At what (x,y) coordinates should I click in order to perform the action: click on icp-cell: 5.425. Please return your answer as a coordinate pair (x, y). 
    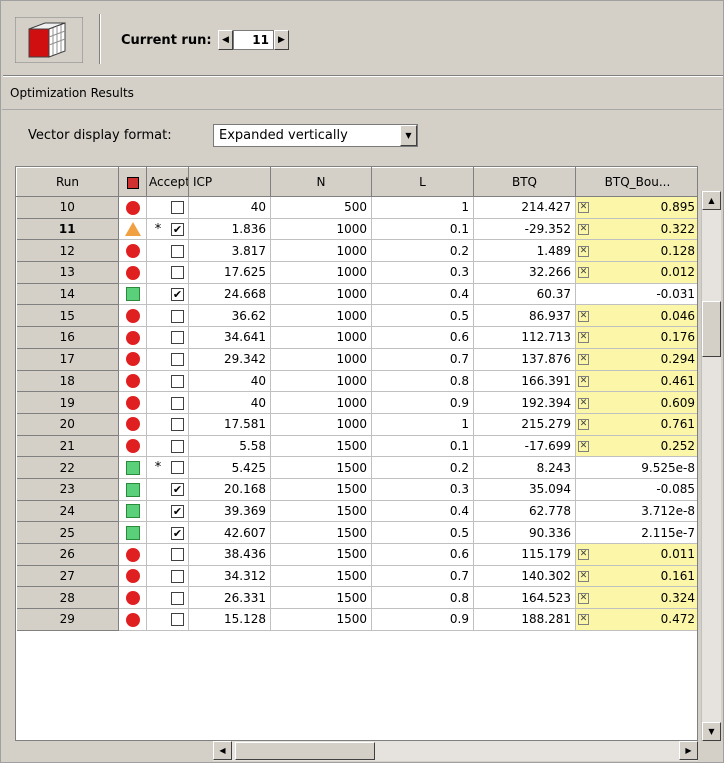
    Looking at the image, I should click on (229, 467).